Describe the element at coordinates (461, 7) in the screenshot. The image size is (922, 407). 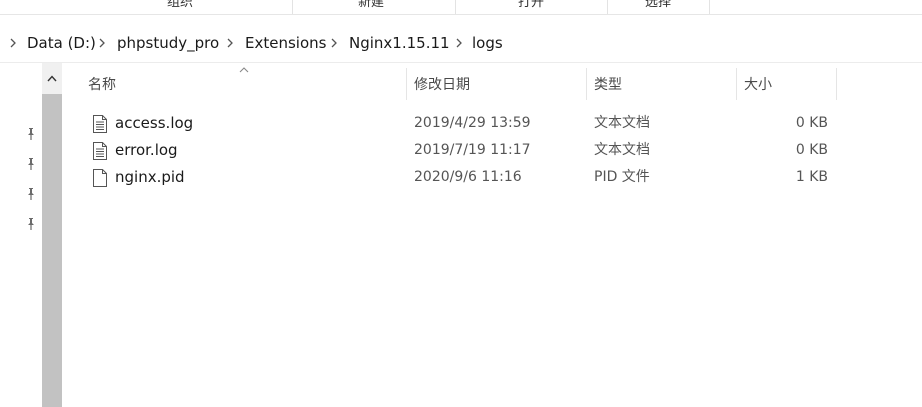
I see `ribbon-group-labels: 组织 新建 打开 选择` at that location.